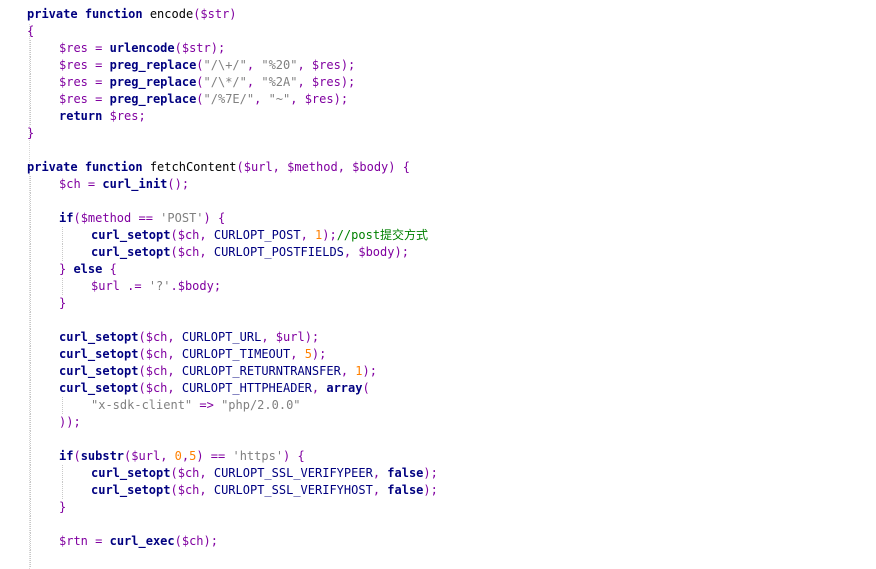 The height and width of the screenshot is (569, 876). I want to click on code-line: $url .= '?'.$body;, so click(232, 286).